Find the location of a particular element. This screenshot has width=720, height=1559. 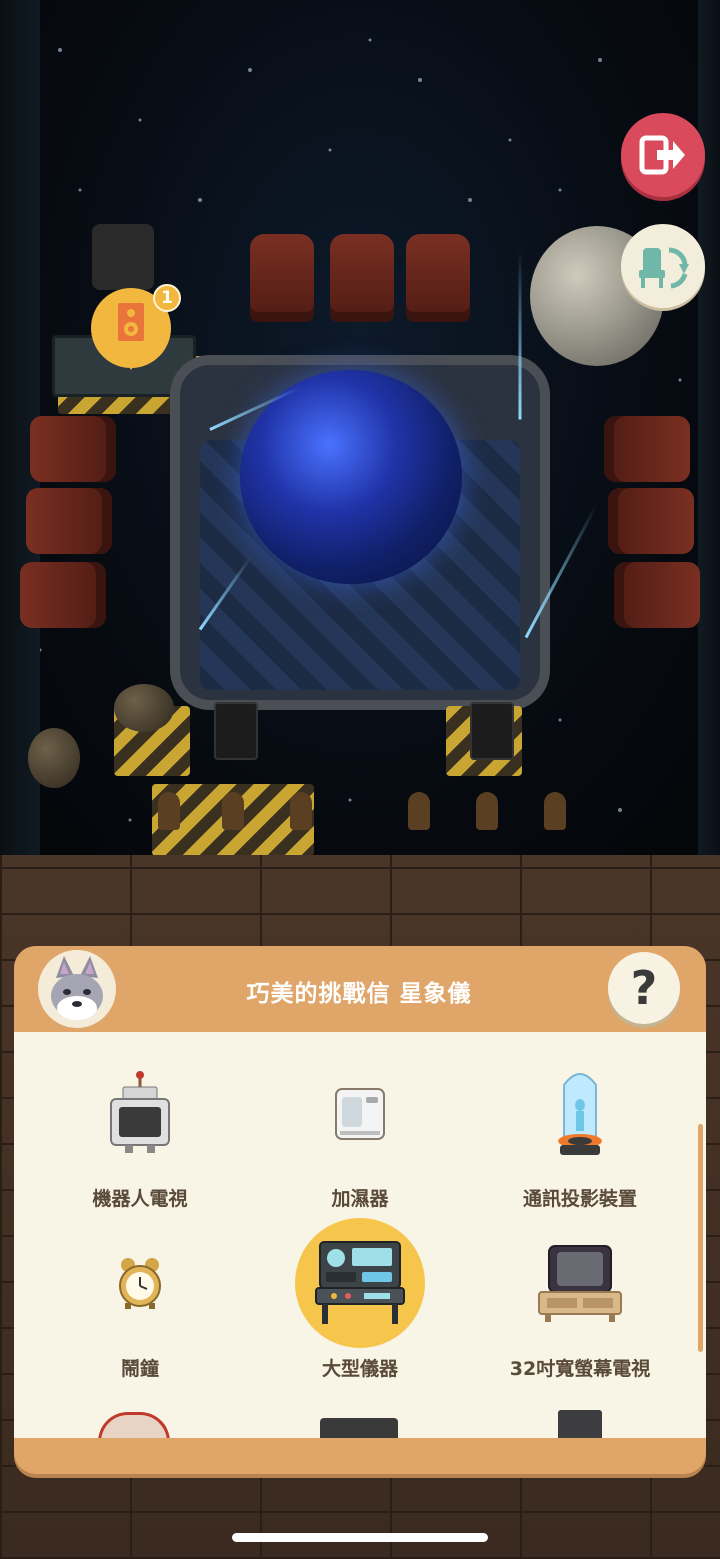

large-instrument-icon is located at coordinates (360, 1282).